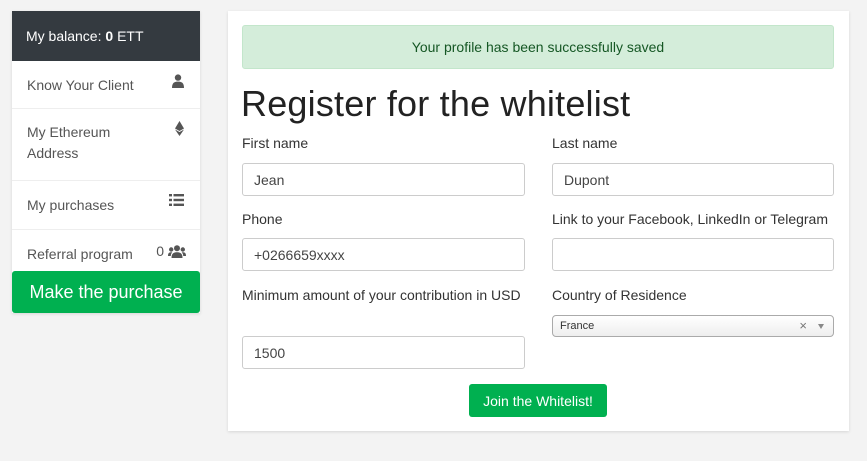 The width and height of the screenshot is (867, 461). What do you see at coordinates (275, 143) in the screenshot?
I see `first-name-label: First name` at bounding box center [275, 143].